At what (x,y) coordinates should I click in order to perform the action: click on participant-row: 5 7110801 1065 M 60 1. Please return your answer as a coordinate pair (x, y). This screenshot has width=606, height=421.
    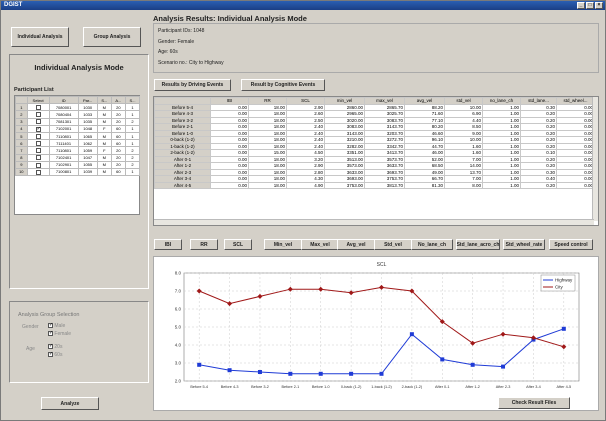
    Looking at the image, I should click on (78, 136).